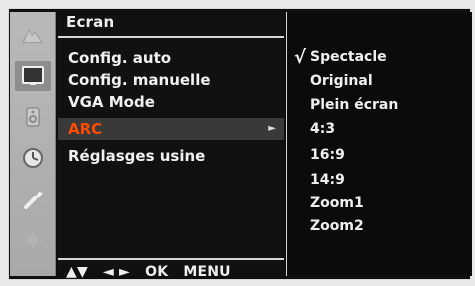 The width and height of the screenshot is (475, 286). I want to click on menu-item-arc: ARC ►, so click(171, 129).